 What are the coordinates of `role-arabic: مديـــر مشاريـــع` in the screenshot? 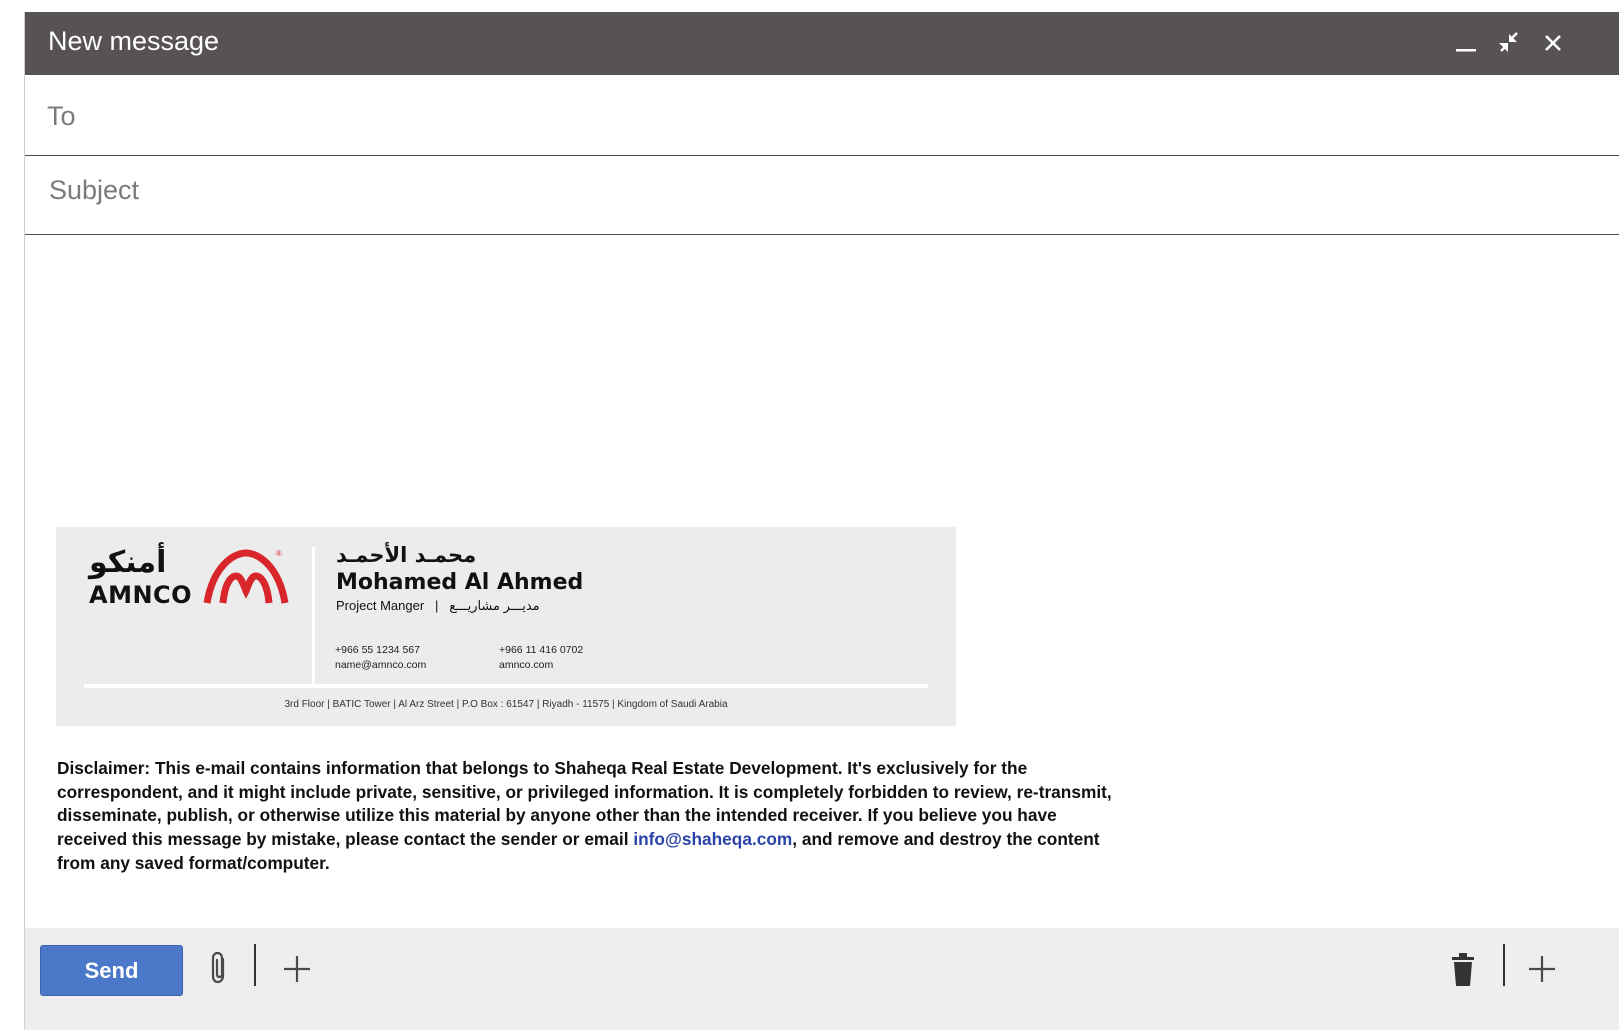 It's located at (494, 605).